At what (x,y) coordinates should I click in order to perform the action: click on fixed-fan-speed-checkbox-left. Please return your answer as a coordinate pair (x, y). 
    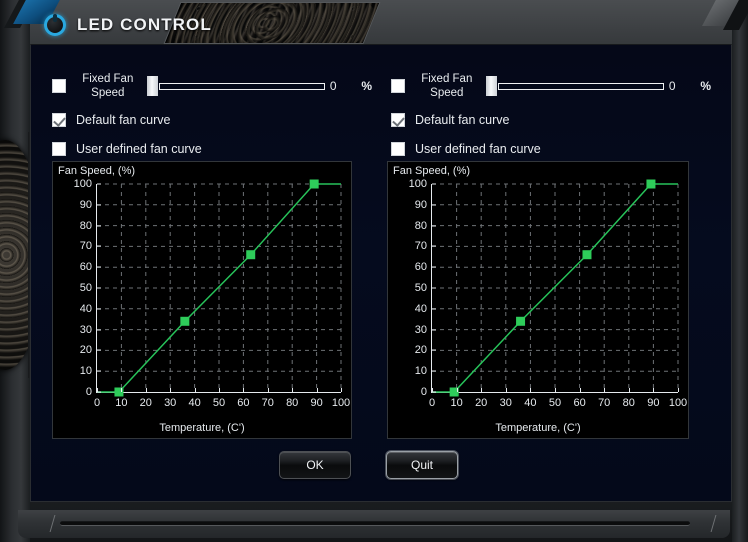
    Looking at the image, I should click on (59, 86).